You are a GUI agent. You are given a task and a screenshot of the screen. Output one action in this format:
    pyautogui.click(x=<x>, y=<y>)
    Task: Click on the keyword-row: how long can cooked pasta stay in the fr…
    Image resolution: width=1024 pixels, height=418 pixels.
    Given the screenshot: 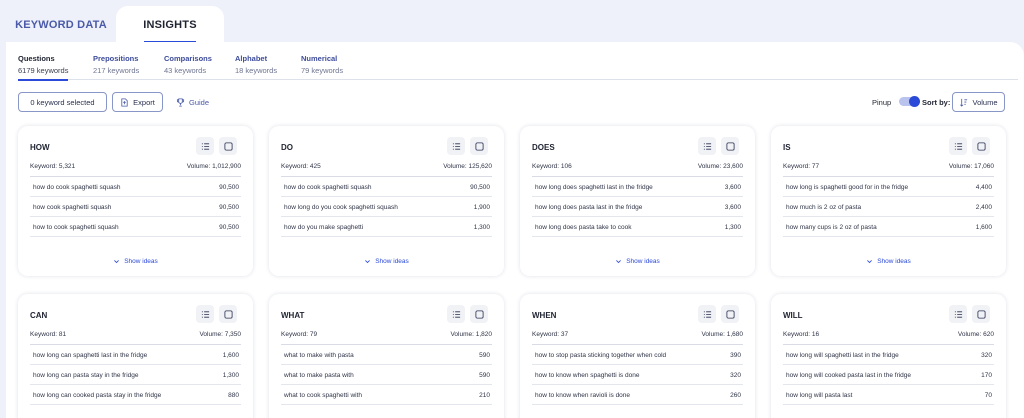 What is the action you would take?
    pyautogui.click(x=135, y=395)
    